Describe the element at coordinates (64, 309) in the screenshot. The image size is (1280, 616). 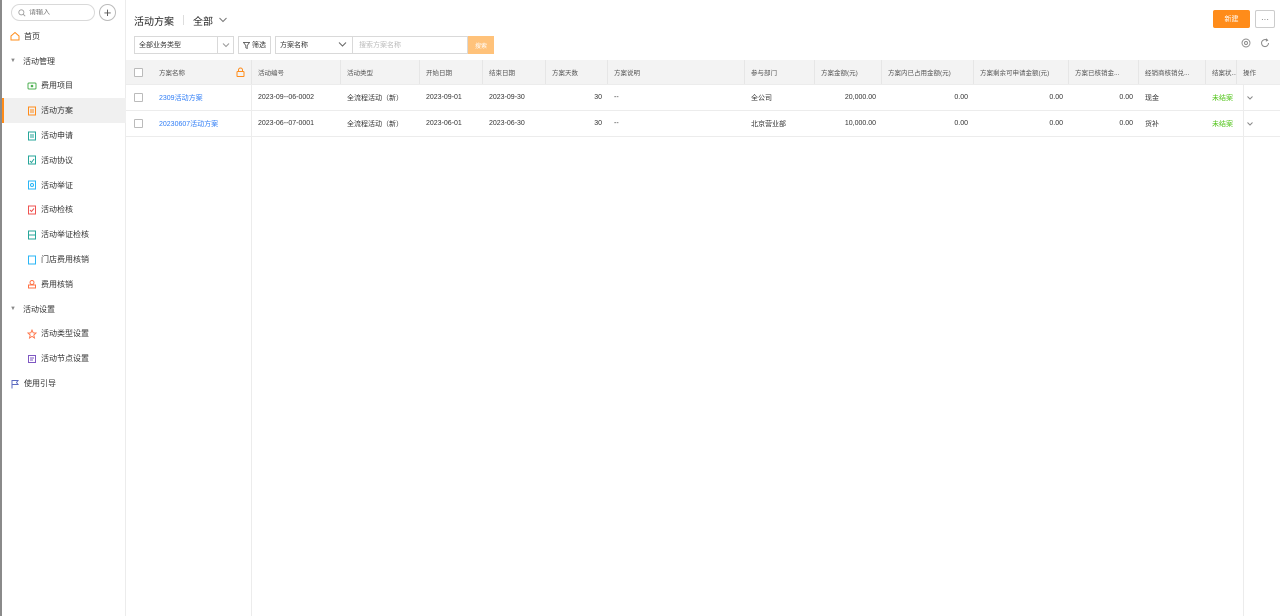
I see `sidebar-group-activity-settings: ▼ 活动设置` at that location.